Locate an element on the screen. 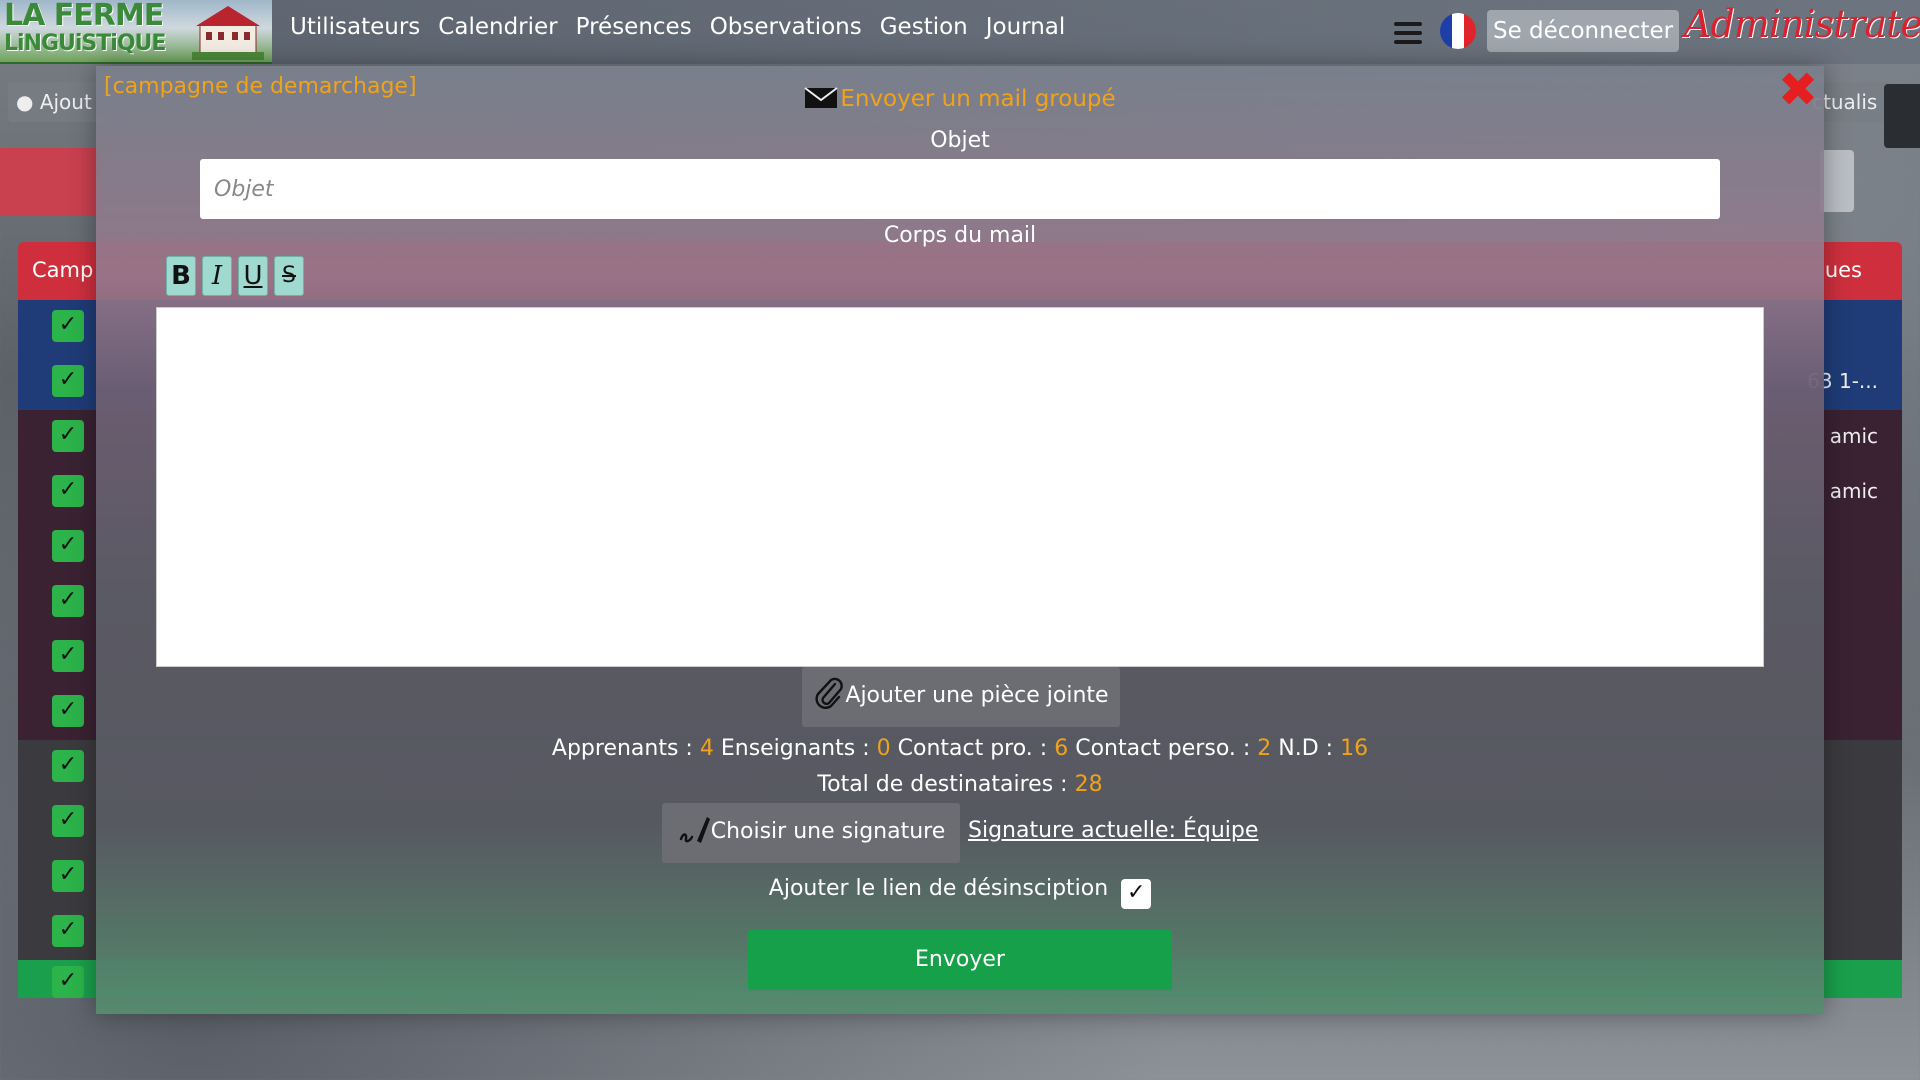 This screenshot has width=1920, height=1080. nav-item-calendar: Calendrier is located at coordinates (497, 27).